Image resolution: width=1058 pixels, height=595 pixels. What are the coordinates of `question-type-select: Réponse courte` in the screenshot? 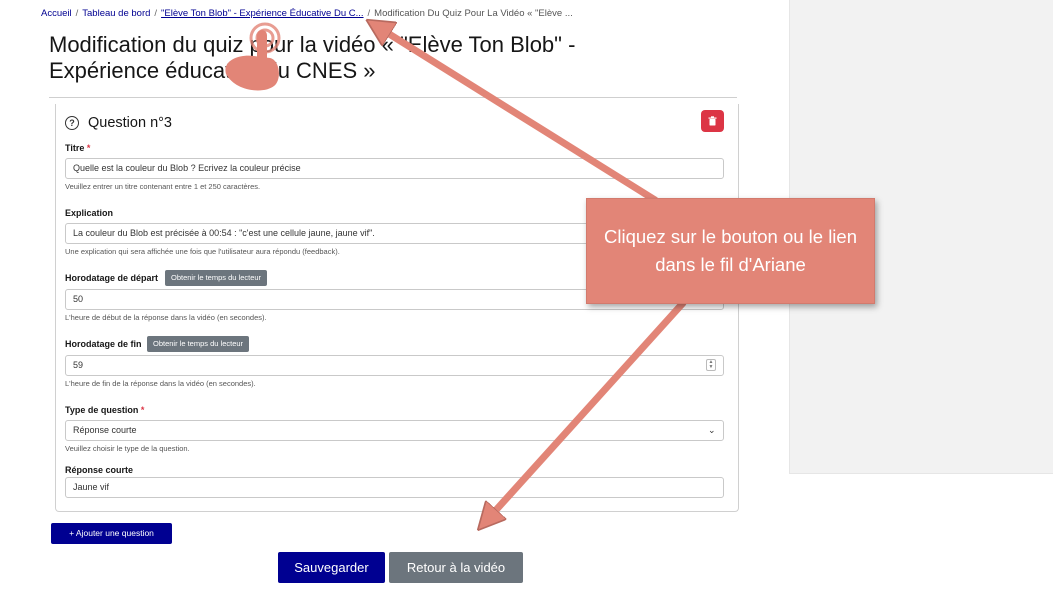 It's located at (394, 430).